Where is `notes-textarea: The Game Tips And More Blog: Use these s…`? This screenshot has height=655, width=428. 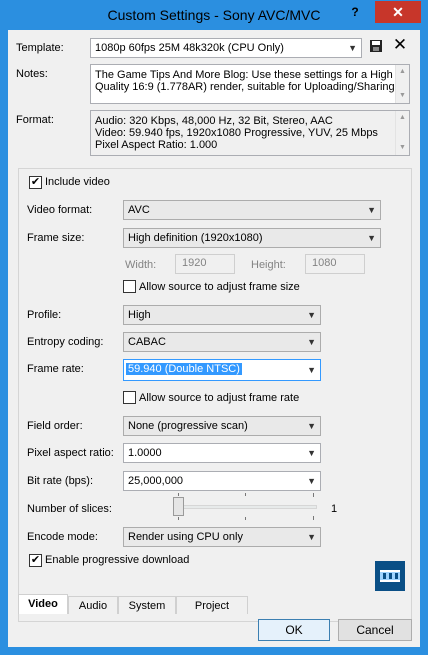
notes-textarea: The Game Tips And More Blog: Use these s… is located at coordinates (250, 84).